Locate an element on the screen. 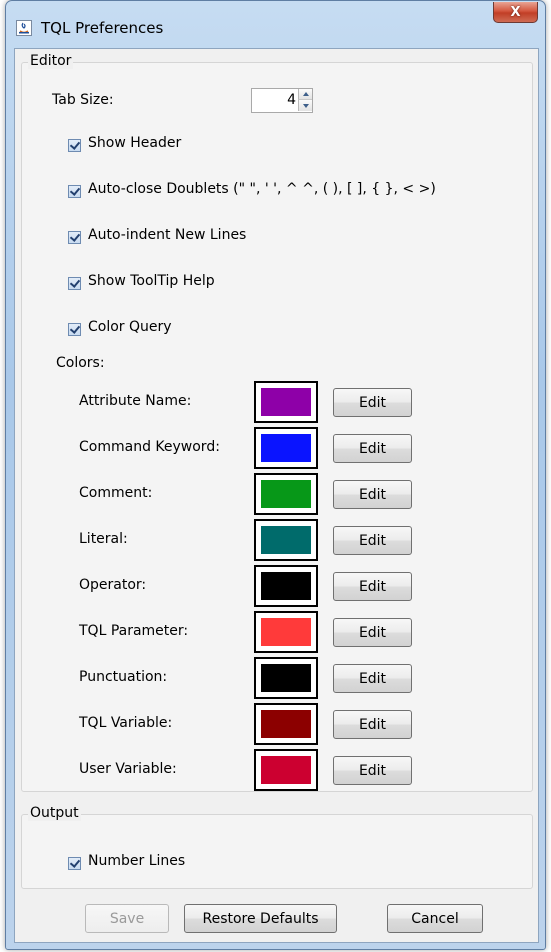 The width and height of the screenshot is (551, 952). color-row-label: User Variable: is located at coordinates (128, 769).